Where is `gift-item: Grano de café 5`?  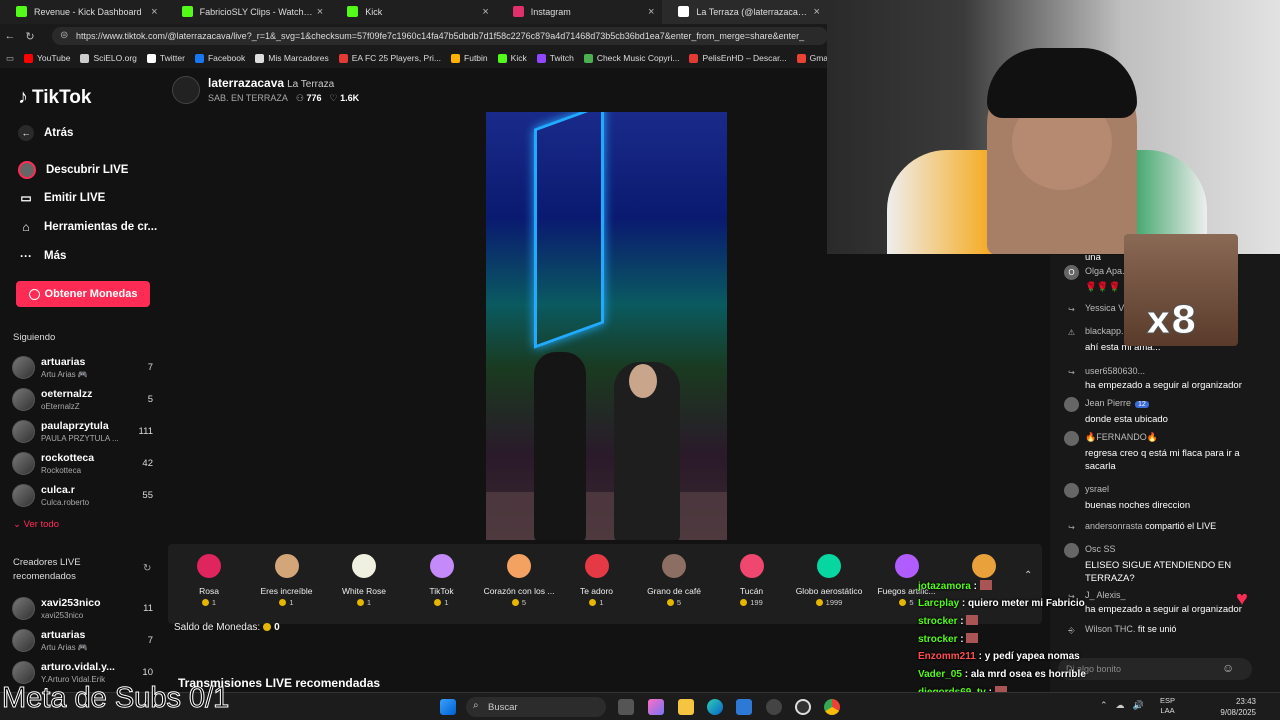
gift-item: Grano de café 5 is located at coordinates (674, 585).